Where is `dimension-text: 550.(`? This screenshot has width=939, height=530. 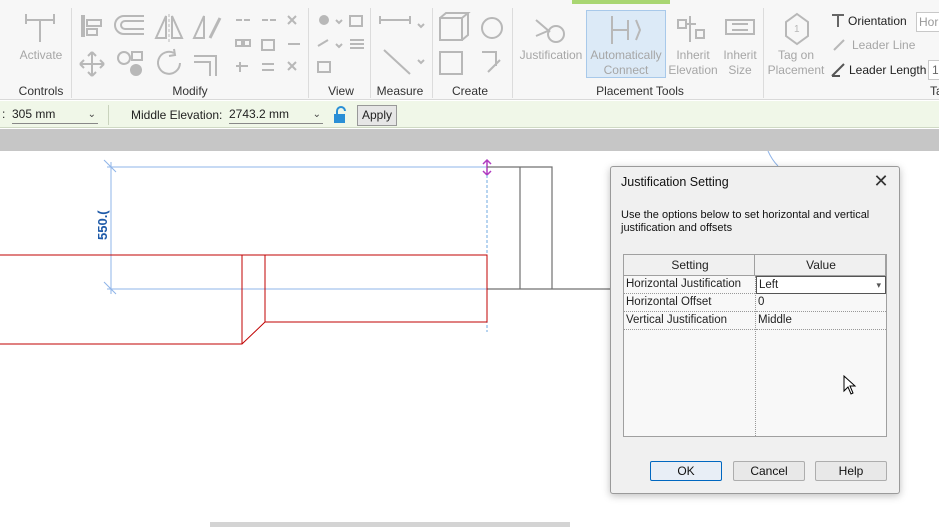 dimension-text: 550.( is located at coordinates (102, 225).